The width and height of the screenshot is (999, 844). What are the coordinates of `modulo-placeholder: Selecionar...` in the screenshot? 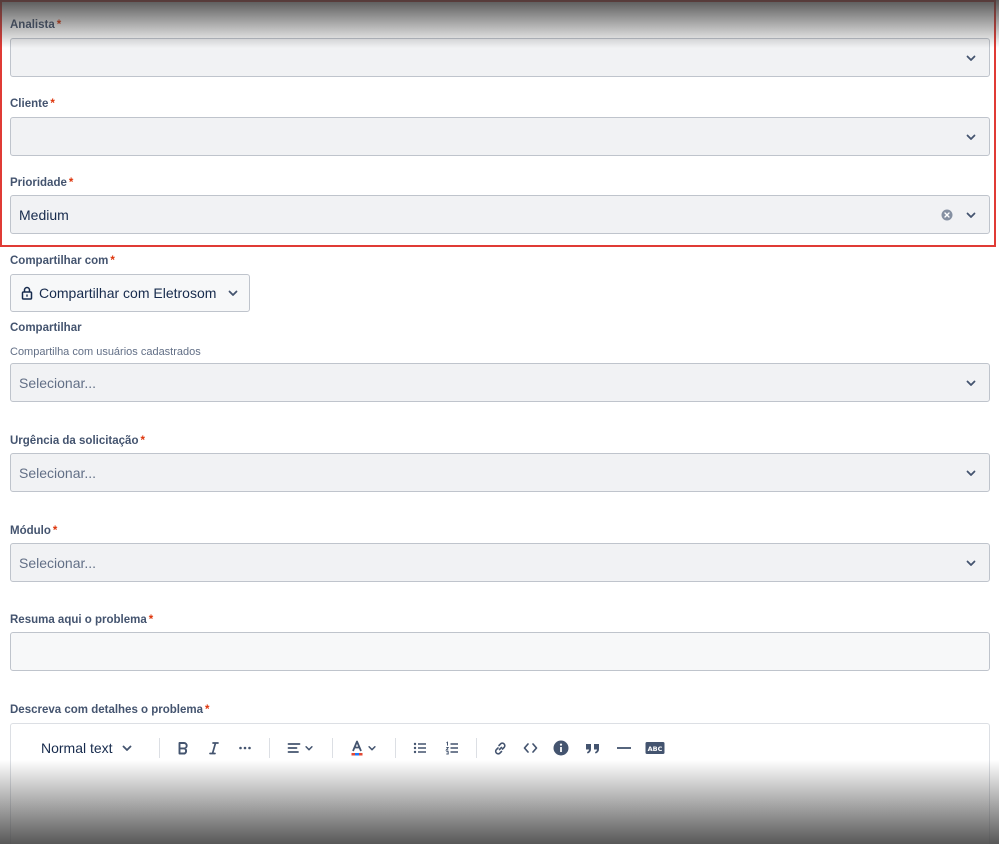 It's located at (58, 562).